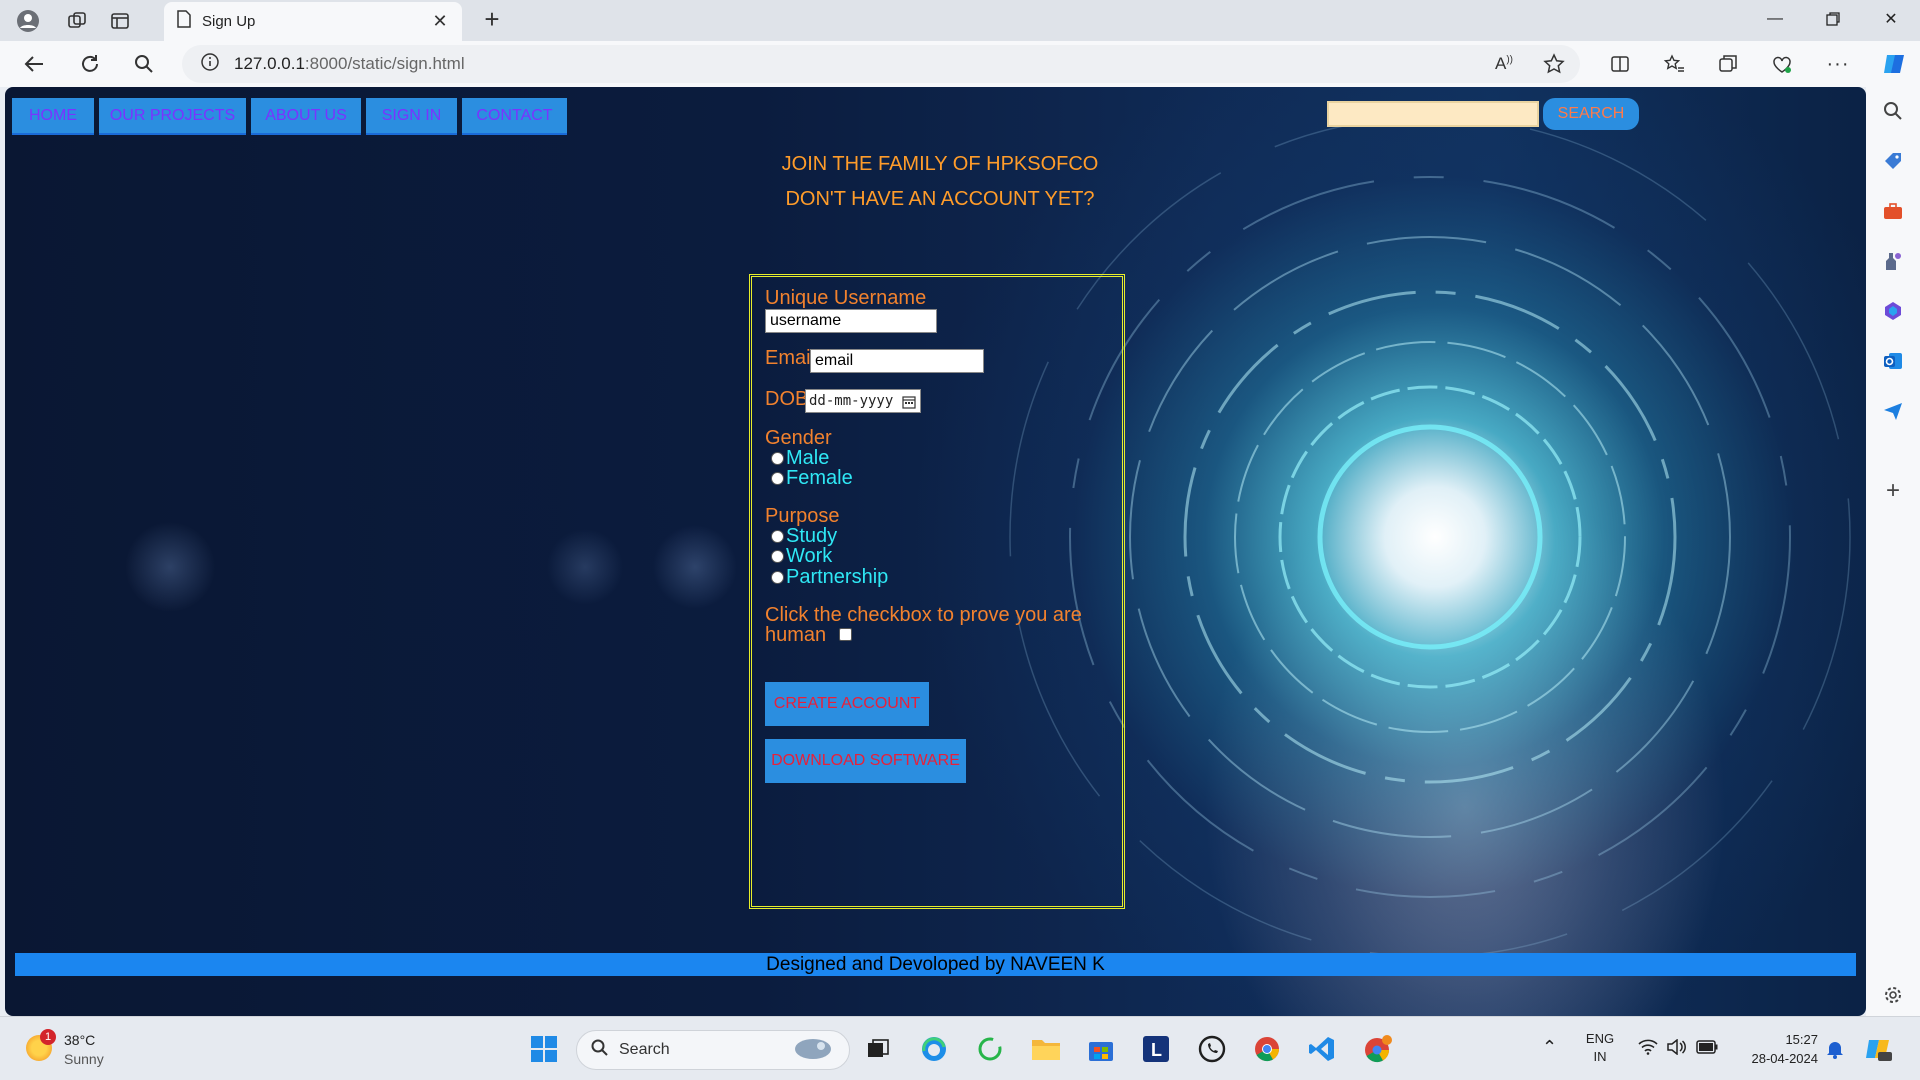 The width and height of the screenshot is (1920, 1080). Describe the element at coordinates (845, 634) in the screenshot. I see `human-checkbox` at that location.